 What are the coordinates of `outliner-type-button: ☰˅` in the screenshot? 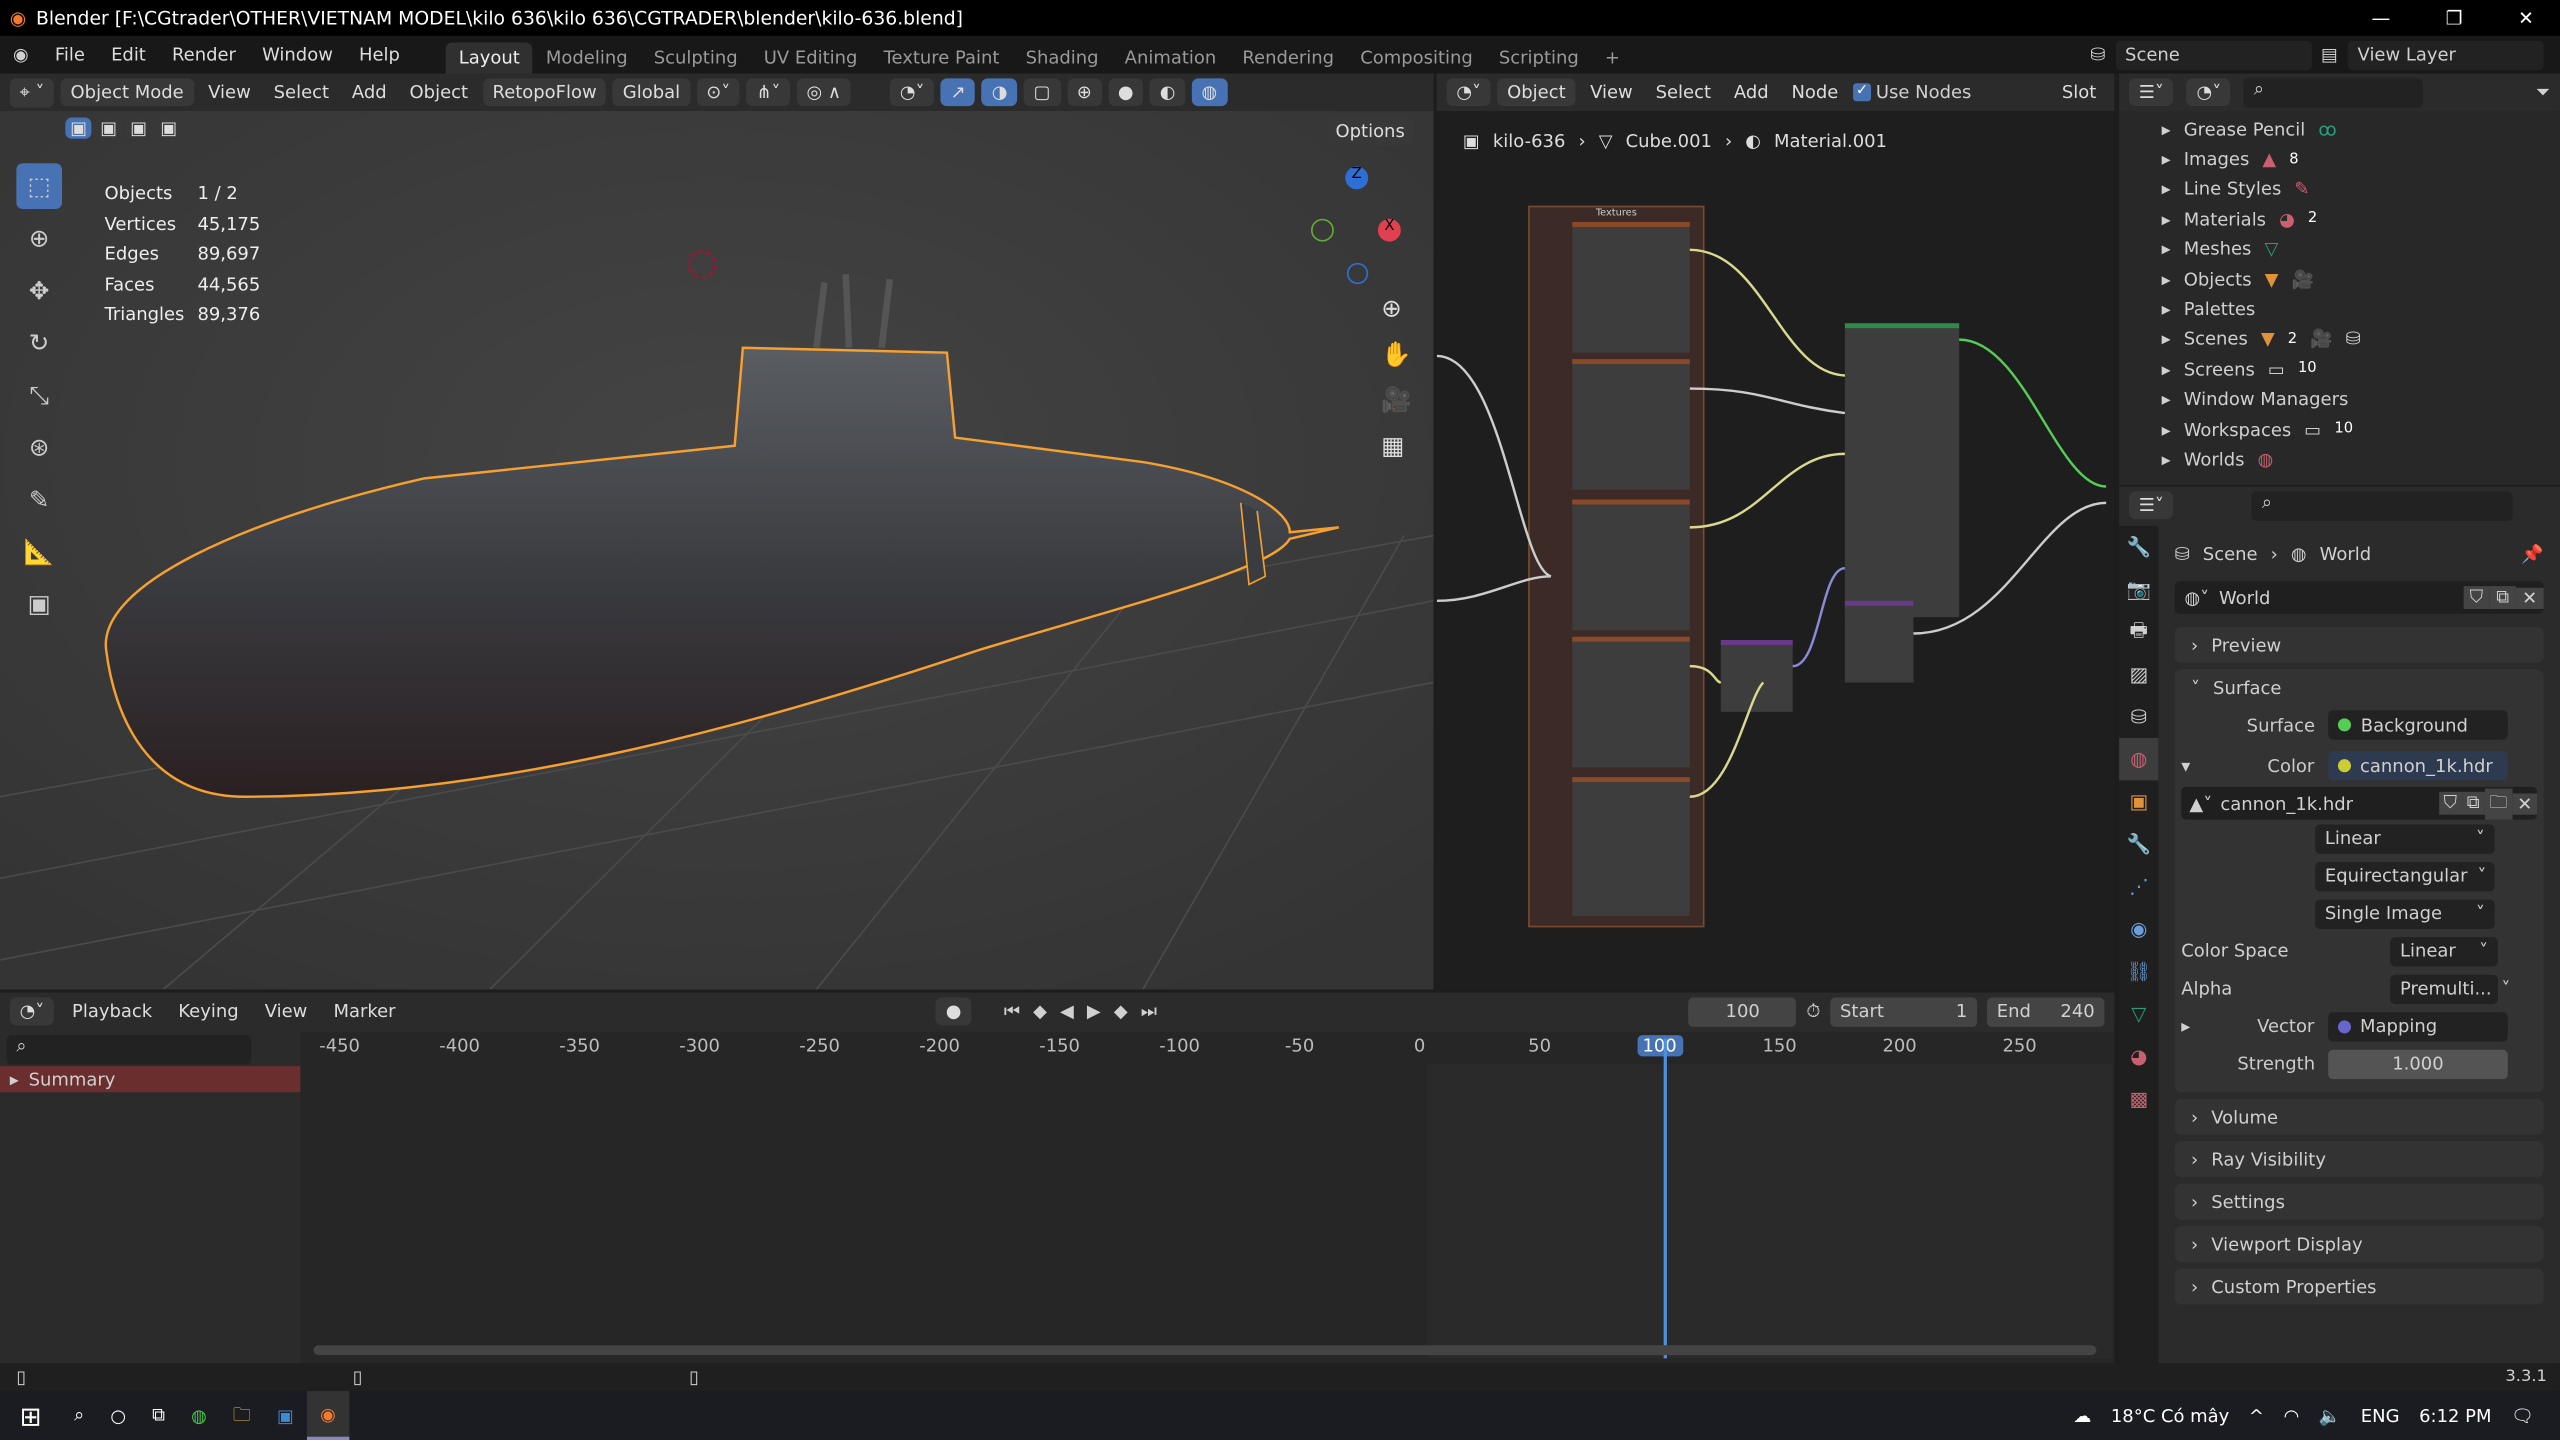 It's located at (2151, 92).